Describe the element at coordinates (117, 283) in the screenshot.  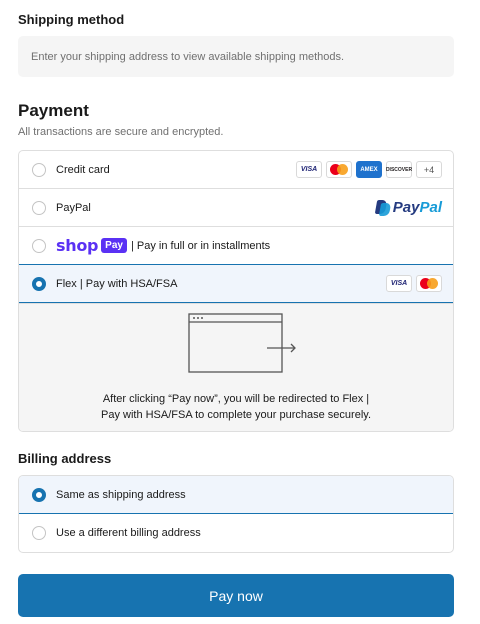
I see `flex-label: Flex | Pay with HSA/FSA` at that location.